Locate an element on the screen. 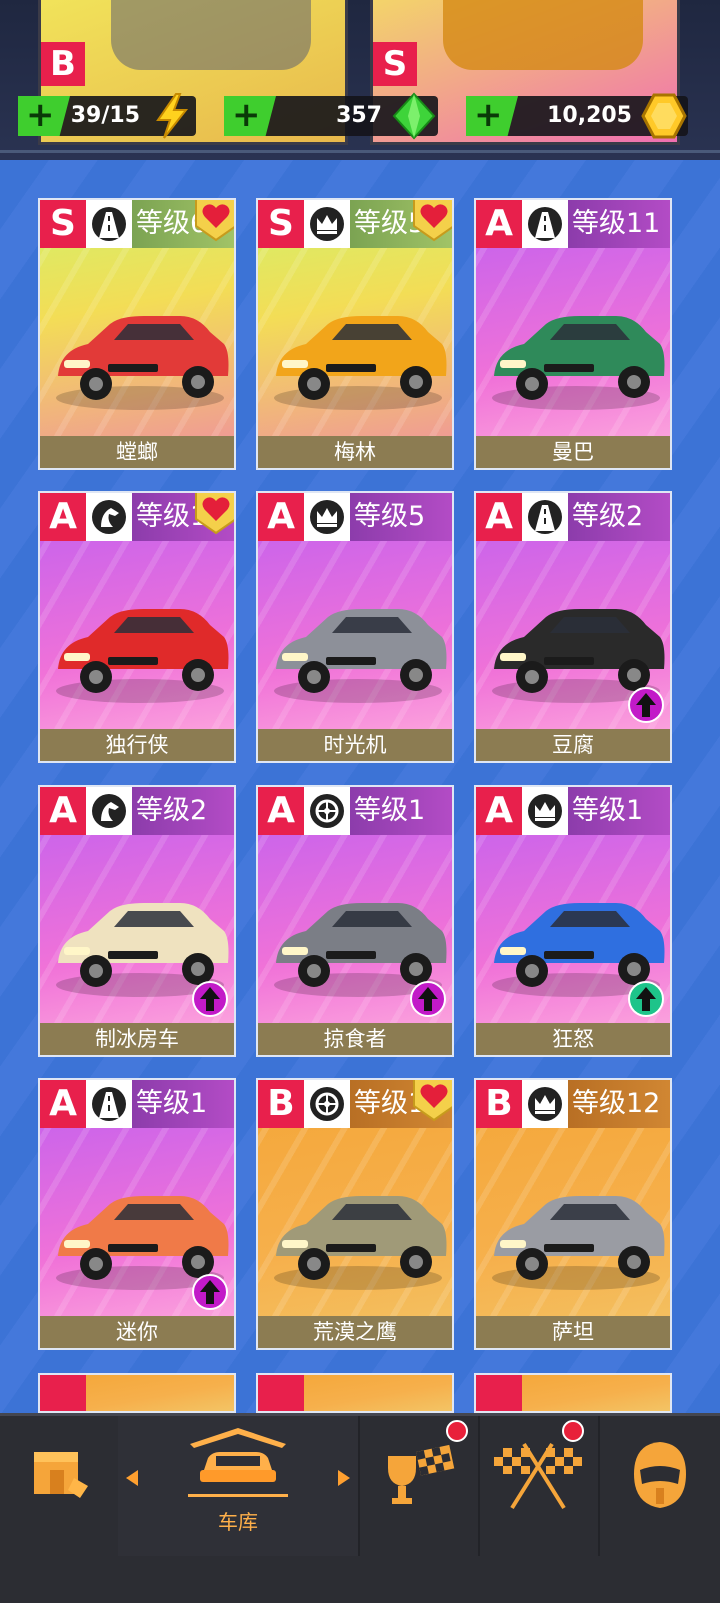 The image size is (720, 1603). top-bar: B S + 39/15 + 357 + 10,205 is located at coordinates (360, 80).